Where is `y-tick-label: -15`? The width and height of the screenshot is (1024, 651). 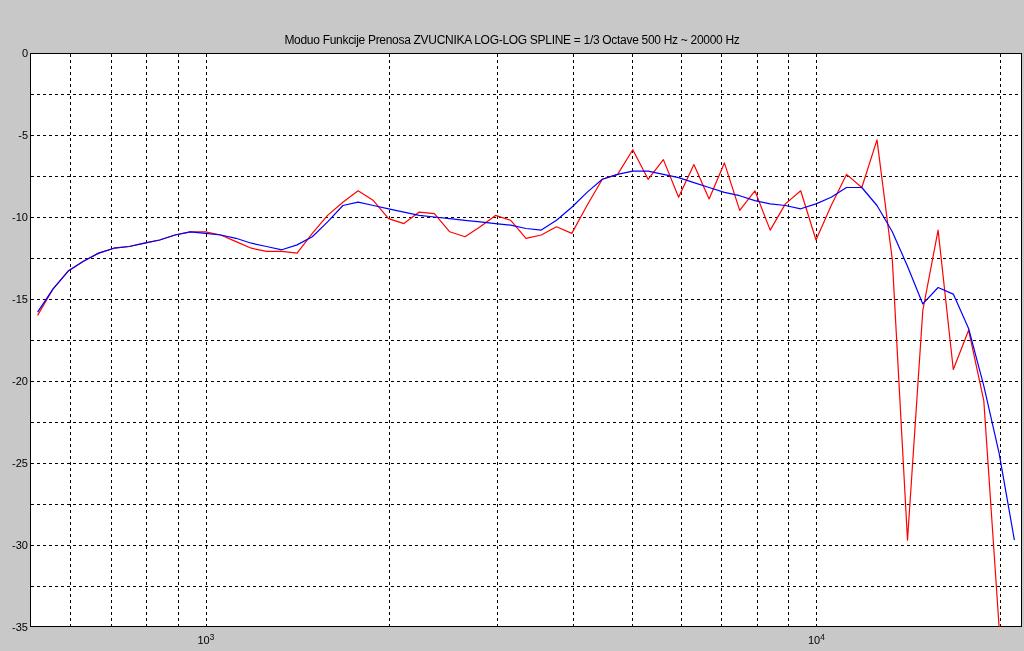 y-tick-label: -15 is located at coordinates (20, 299).